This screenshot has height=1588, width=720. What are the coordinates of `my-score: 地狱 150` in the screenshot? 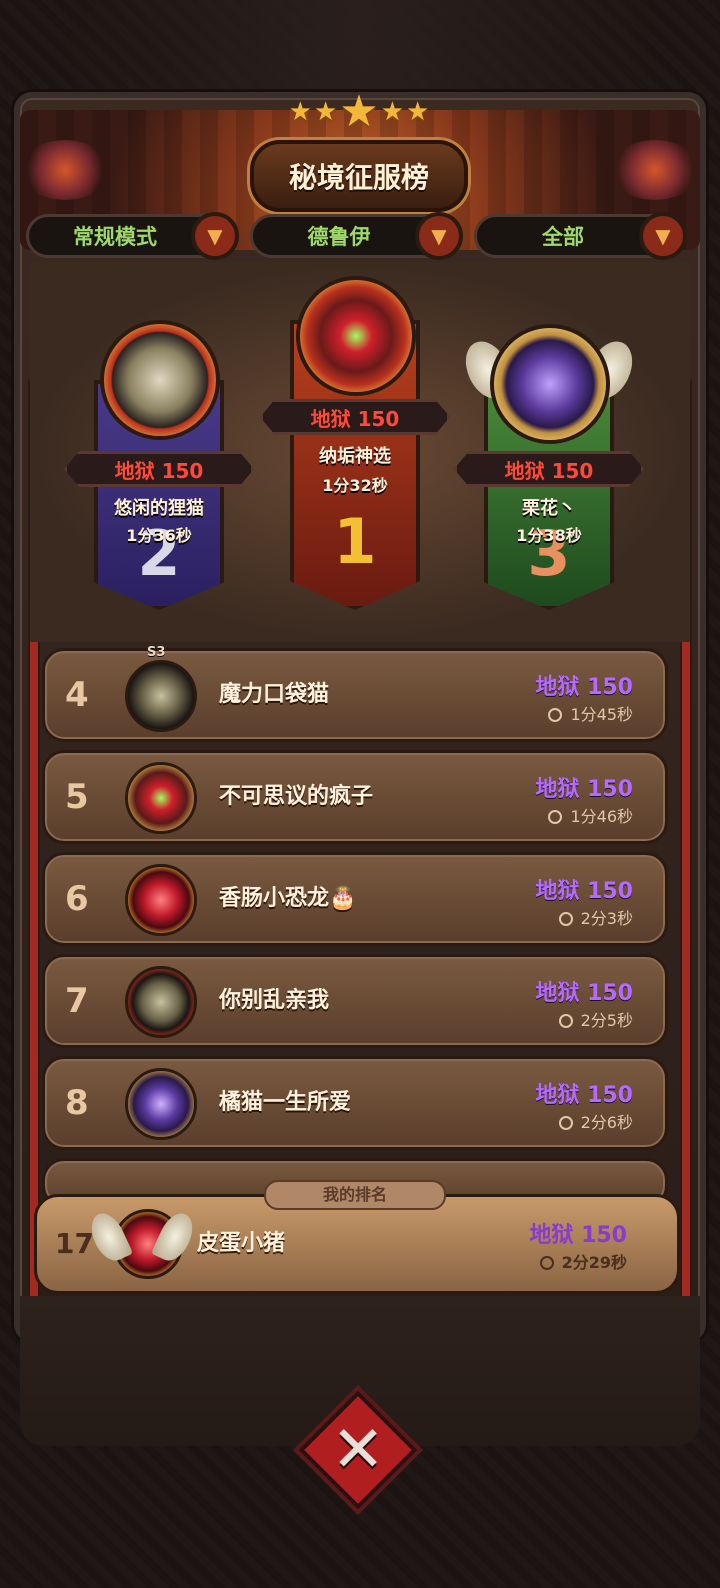 It's located at (578, 1235).